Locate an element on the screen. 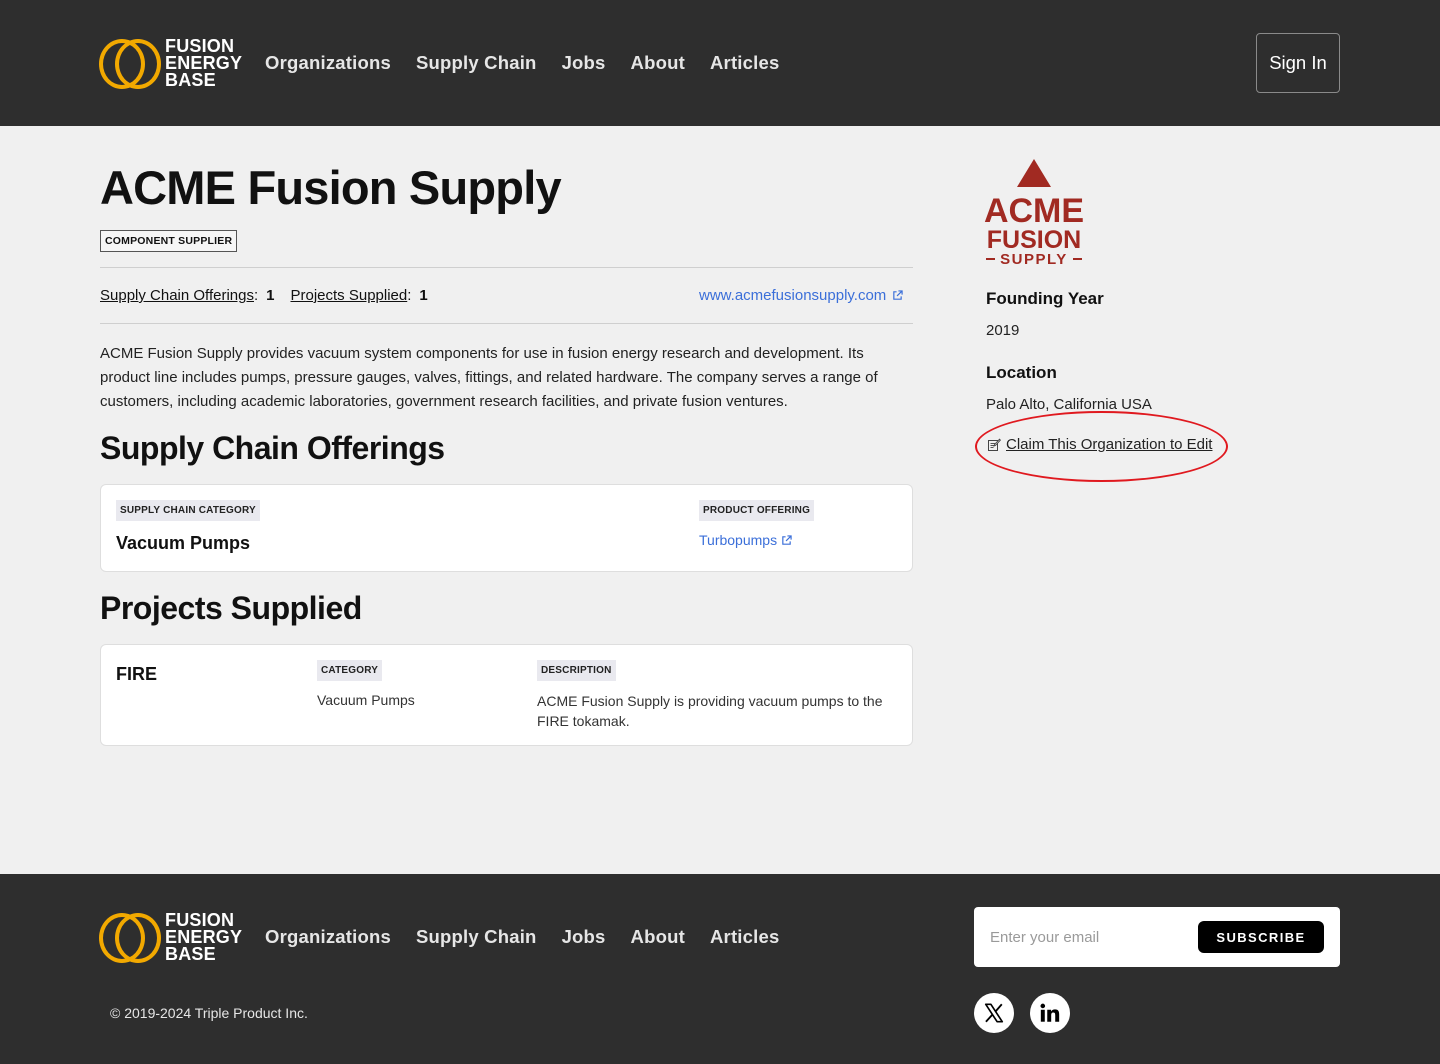 The width and height of the screenshot is (1440, 1064). footer-nav-about: About is located at coordinates (658, 937).